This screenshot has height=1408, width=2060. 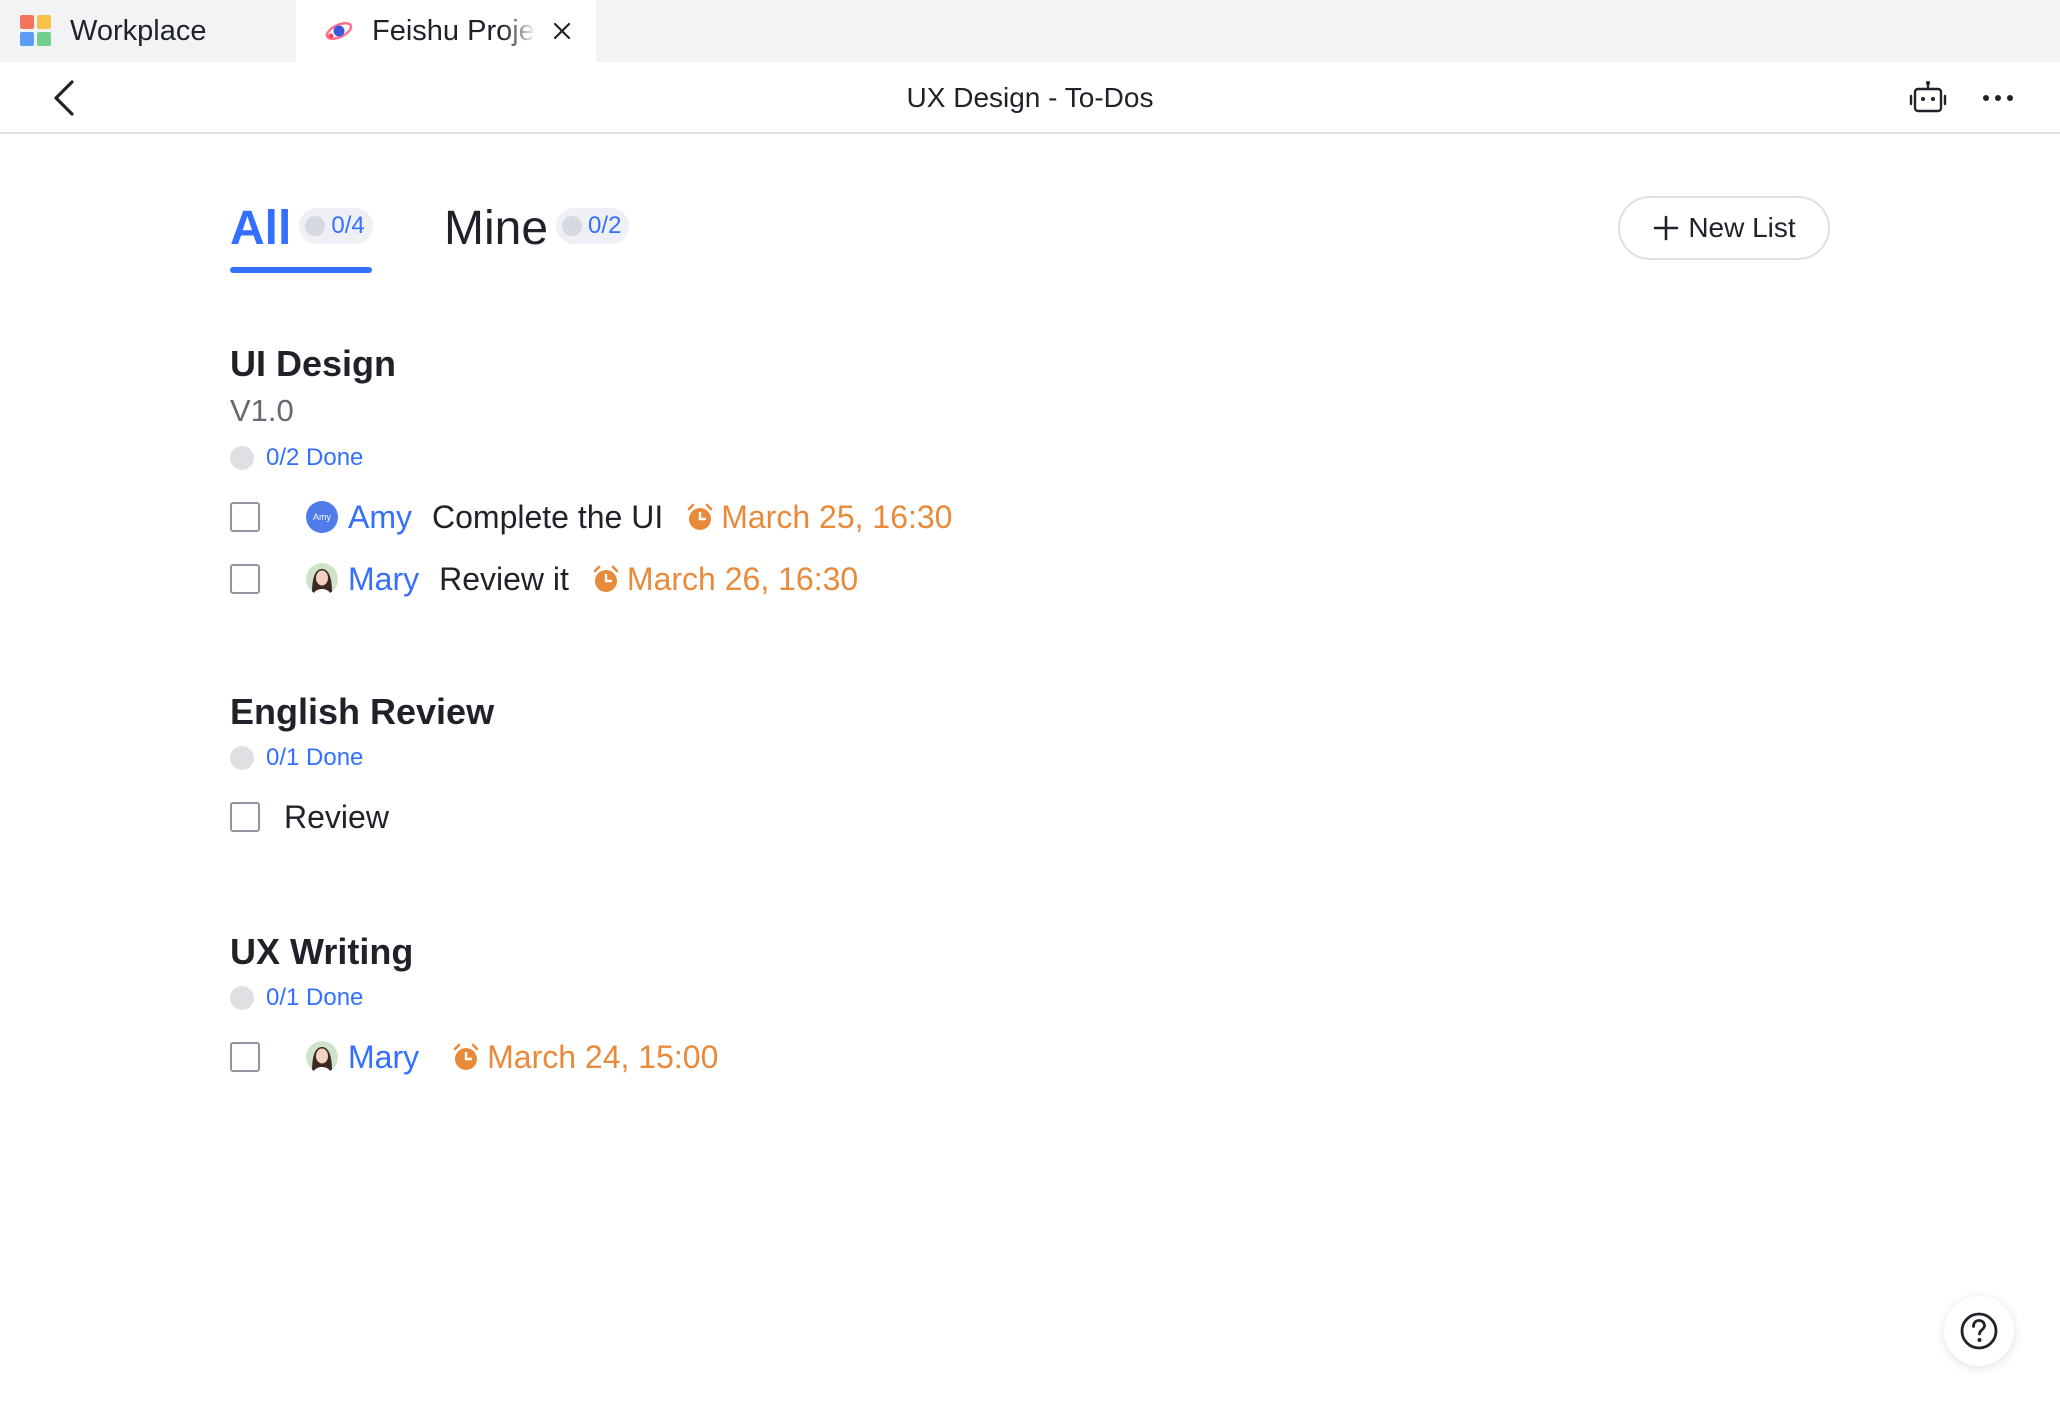 What do you see at coordinates (380, 516) in the screenshot?
I see `assignee-name: Amy` at bounding box center [380, 516].